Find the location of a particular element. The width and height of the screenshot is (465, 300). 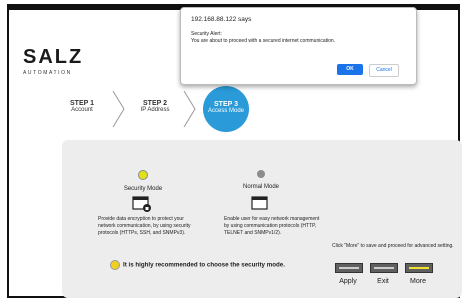

secure-window-icon is located at coordinates (141, 204).